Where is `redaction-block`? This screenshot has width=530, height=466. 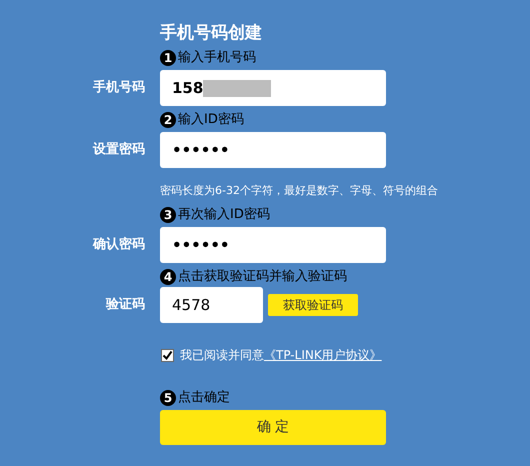
redaction-block is located at coordinates (237, 88).